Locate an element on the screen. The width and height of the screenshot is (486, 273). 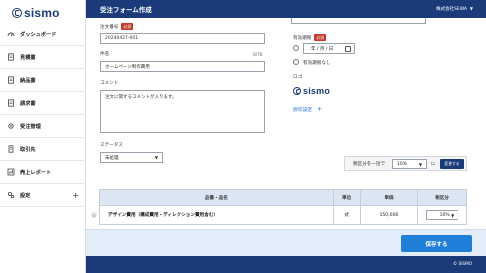
sidebar-item-orders: 受注管理 is located at coordinates (43, 126).